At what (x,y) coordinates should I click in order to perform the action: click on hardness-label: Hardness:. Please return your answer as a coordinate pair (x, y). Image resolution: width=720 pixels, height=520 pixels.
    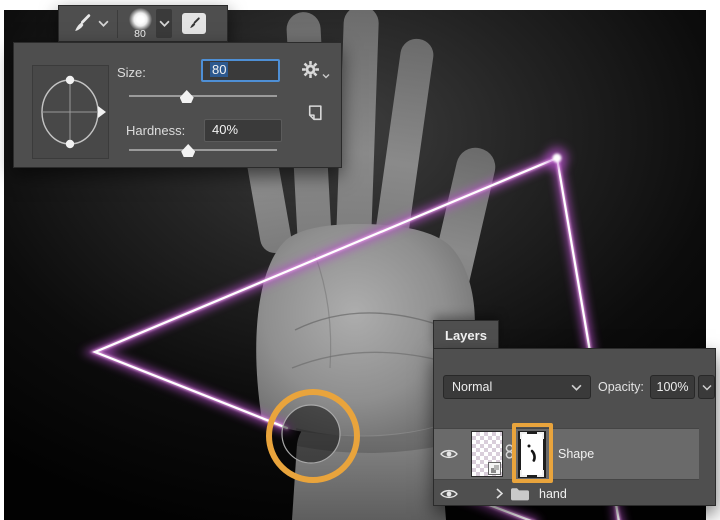
    Looking at the image, I should click on (156, 130).